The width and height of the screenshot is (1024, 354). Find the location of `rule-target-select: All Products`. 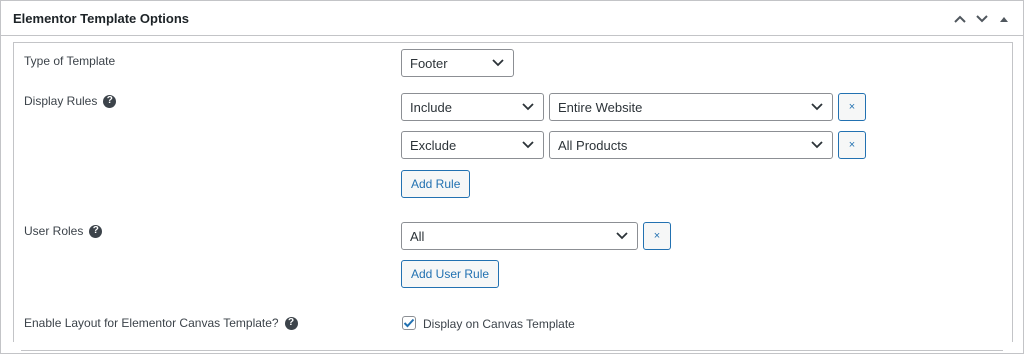

rule-target-select: All Products is located at coordinates (691, 145).